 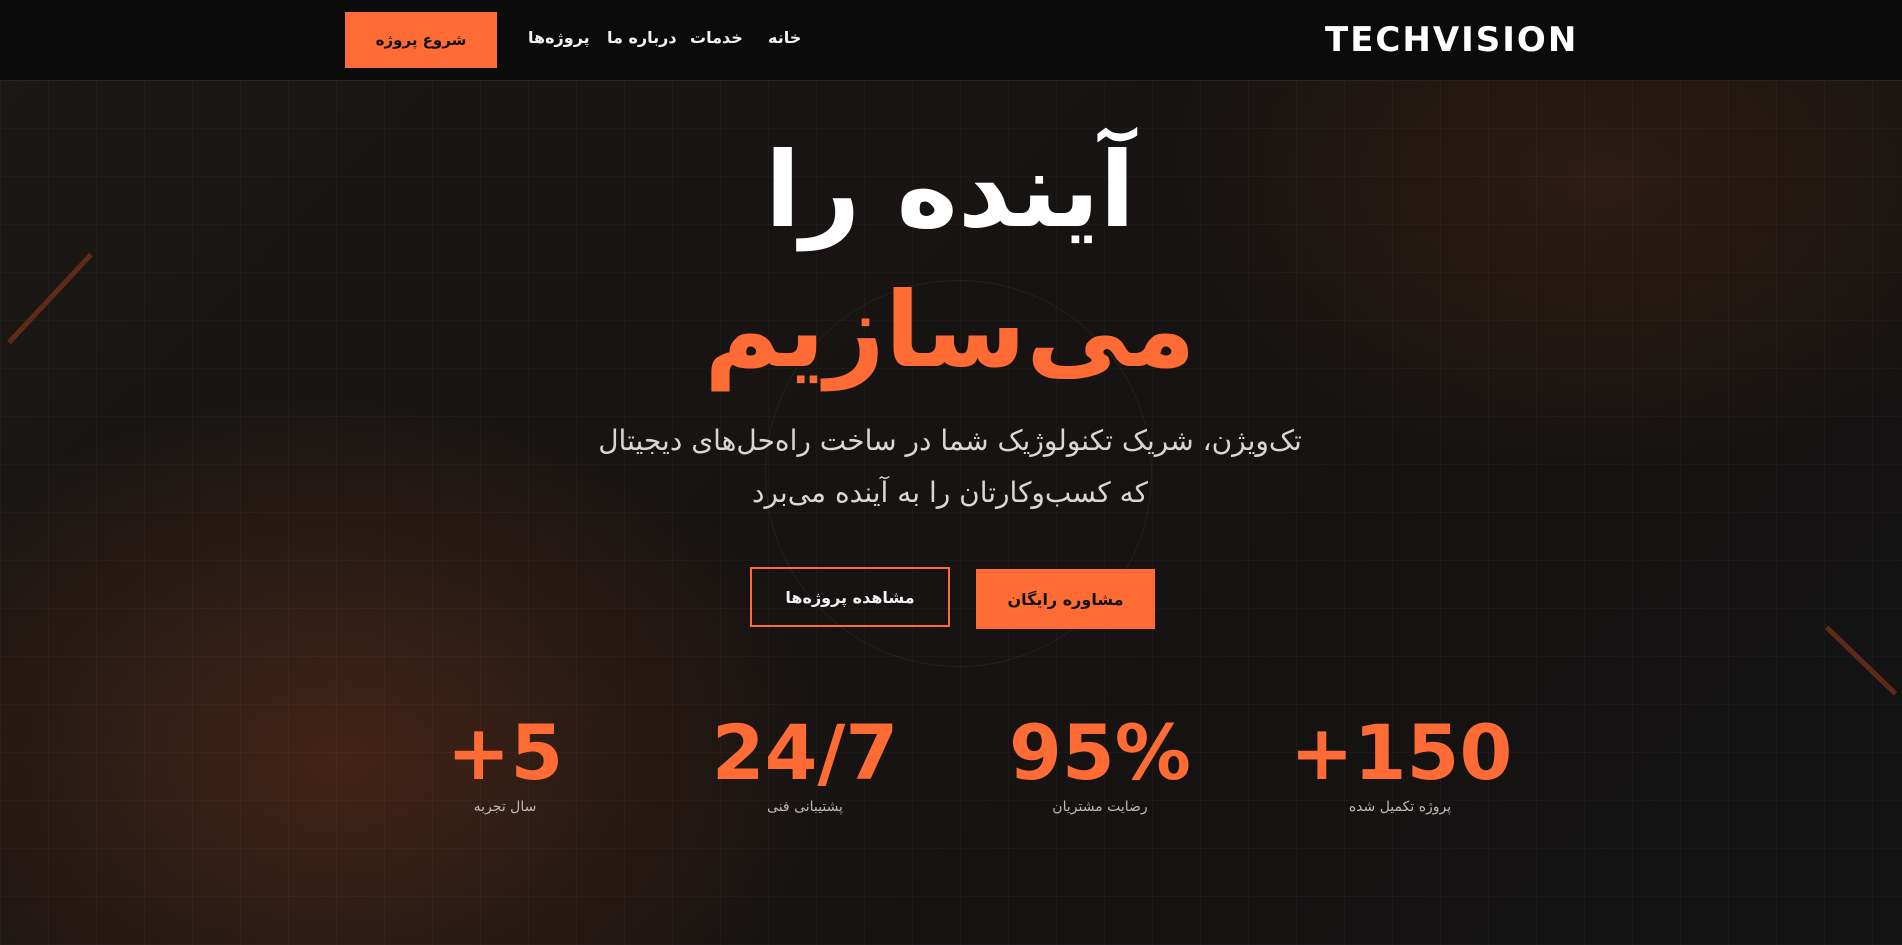 I want to click on hero-title-line-2: می‌سازیم, so click(x=950, y=330).